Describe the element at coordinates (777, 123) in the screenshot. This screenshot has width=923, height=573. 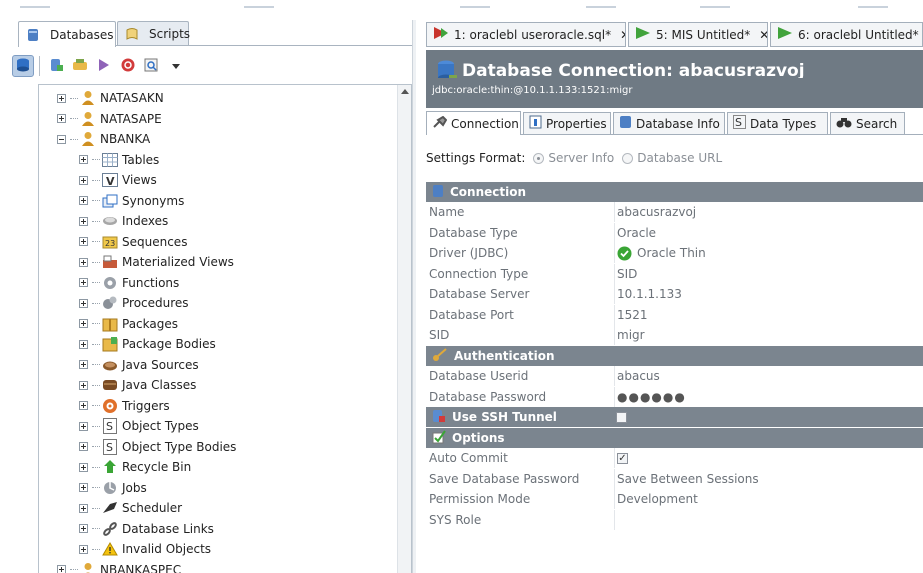
I see `tab-data-types: S Data Types` at that location.